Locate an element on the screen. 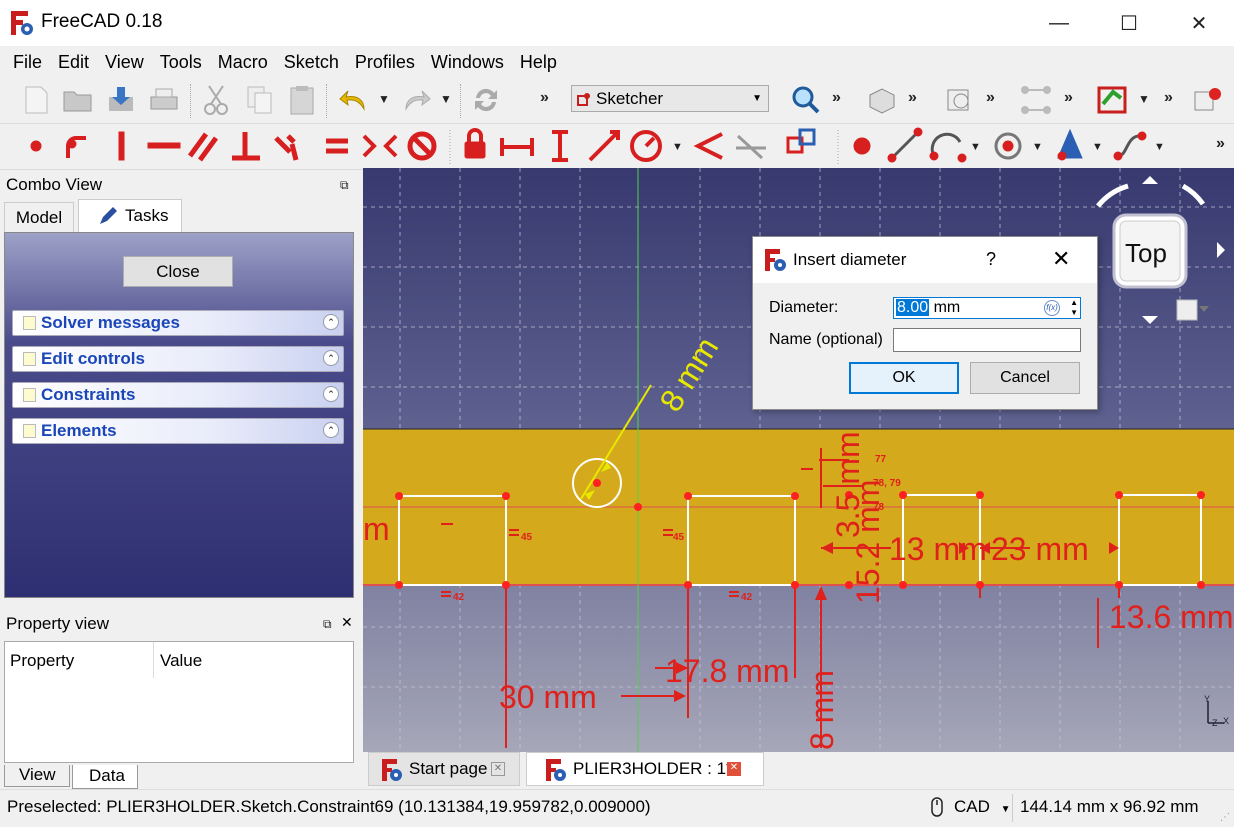 Image resolution: width=1234 pixels, height=827 pixels. tab-view: View is located at coordinates (37, 776).